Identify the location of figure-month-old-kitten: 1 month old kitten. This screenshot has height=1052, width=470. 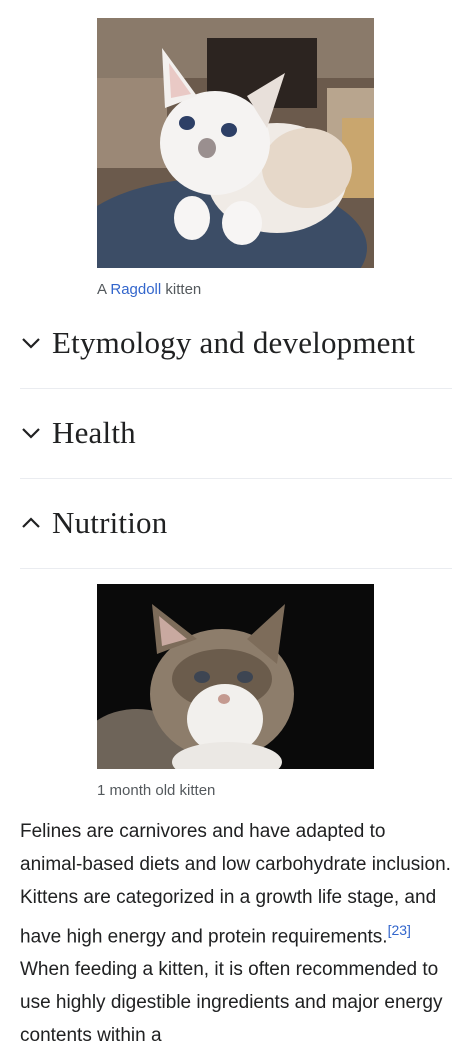
(235, 692).